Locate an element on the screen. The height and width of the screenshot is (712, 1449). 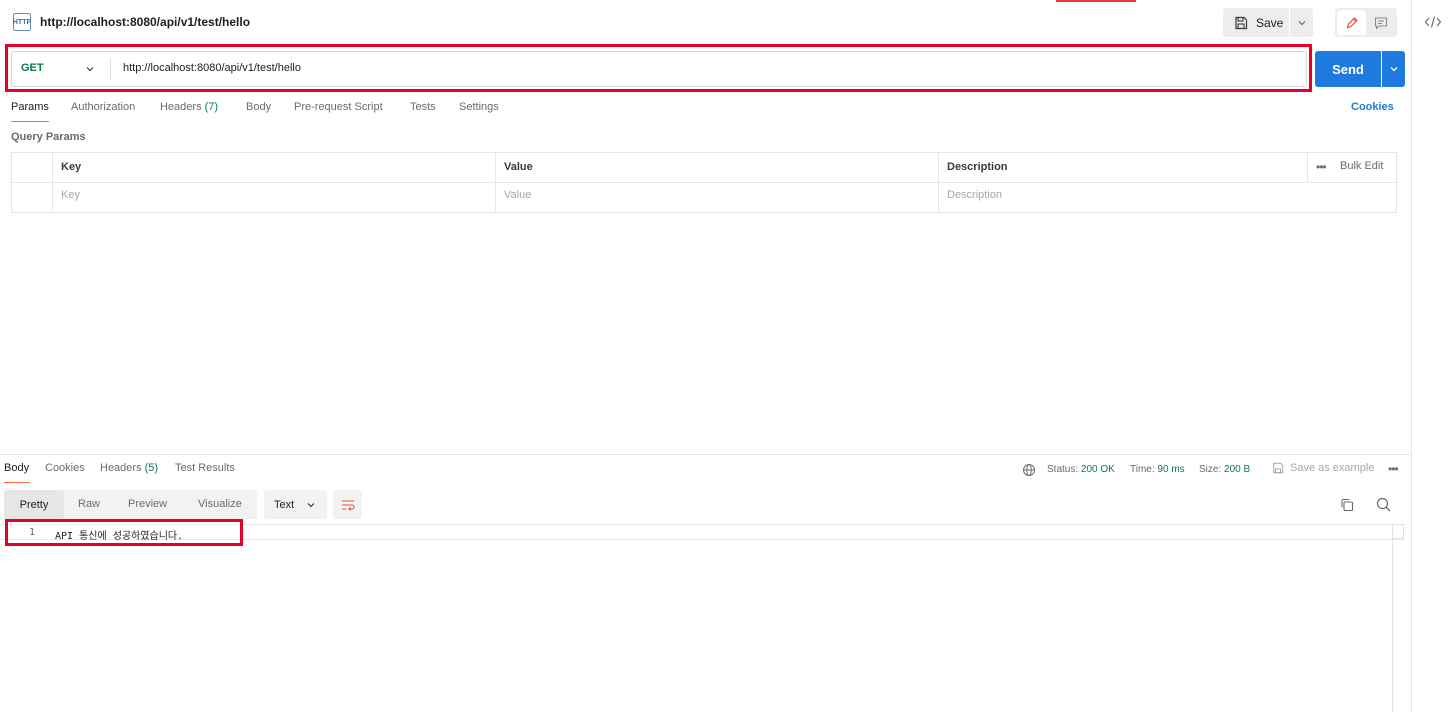
status-label: Status: is located at coordinates (1063, 469).